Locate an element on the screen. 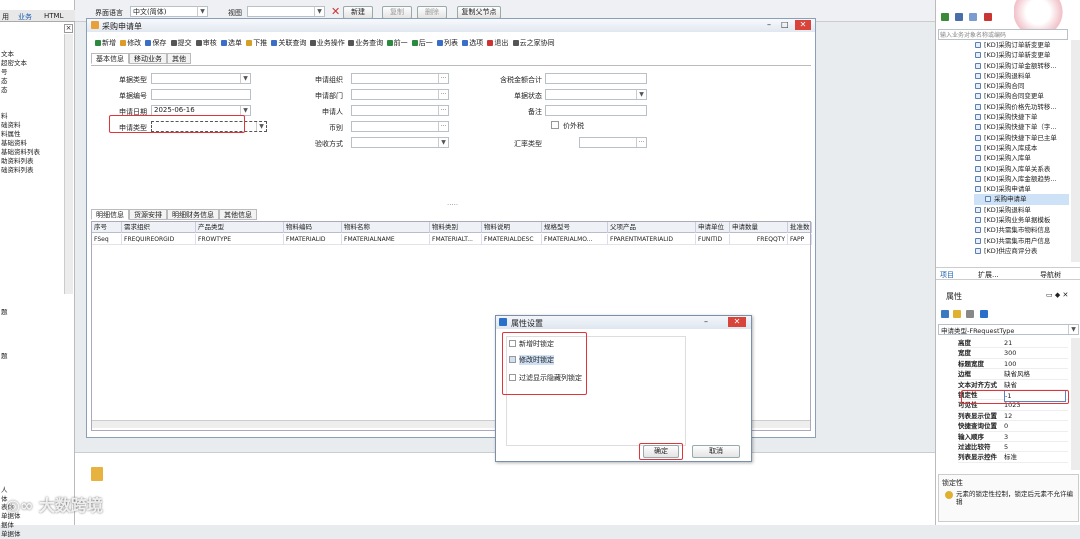 This screenshot has height=539, width=1080. lang-select: 中文(简体) ▼ is located at coordinates (169, 11).